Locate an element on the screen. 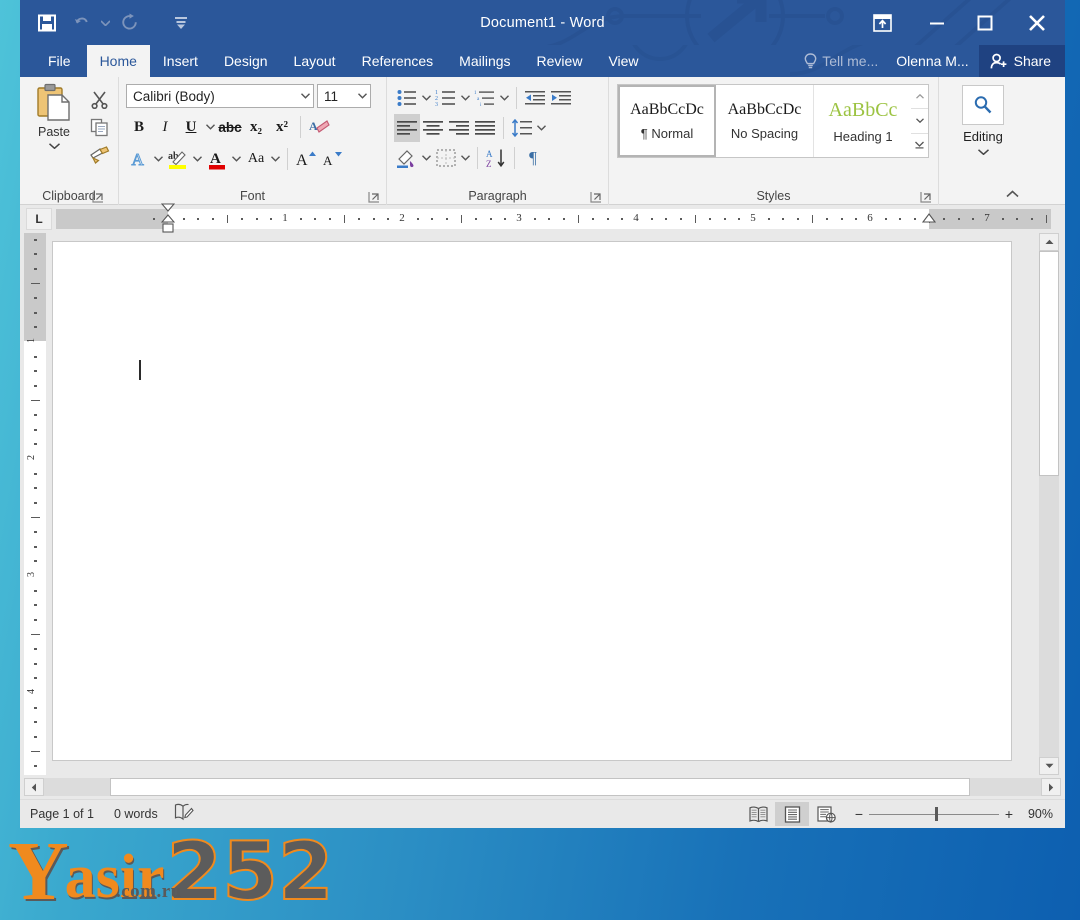 The image size is (1080, 920). superscript-button: x² is located at coordinates (282, 127).